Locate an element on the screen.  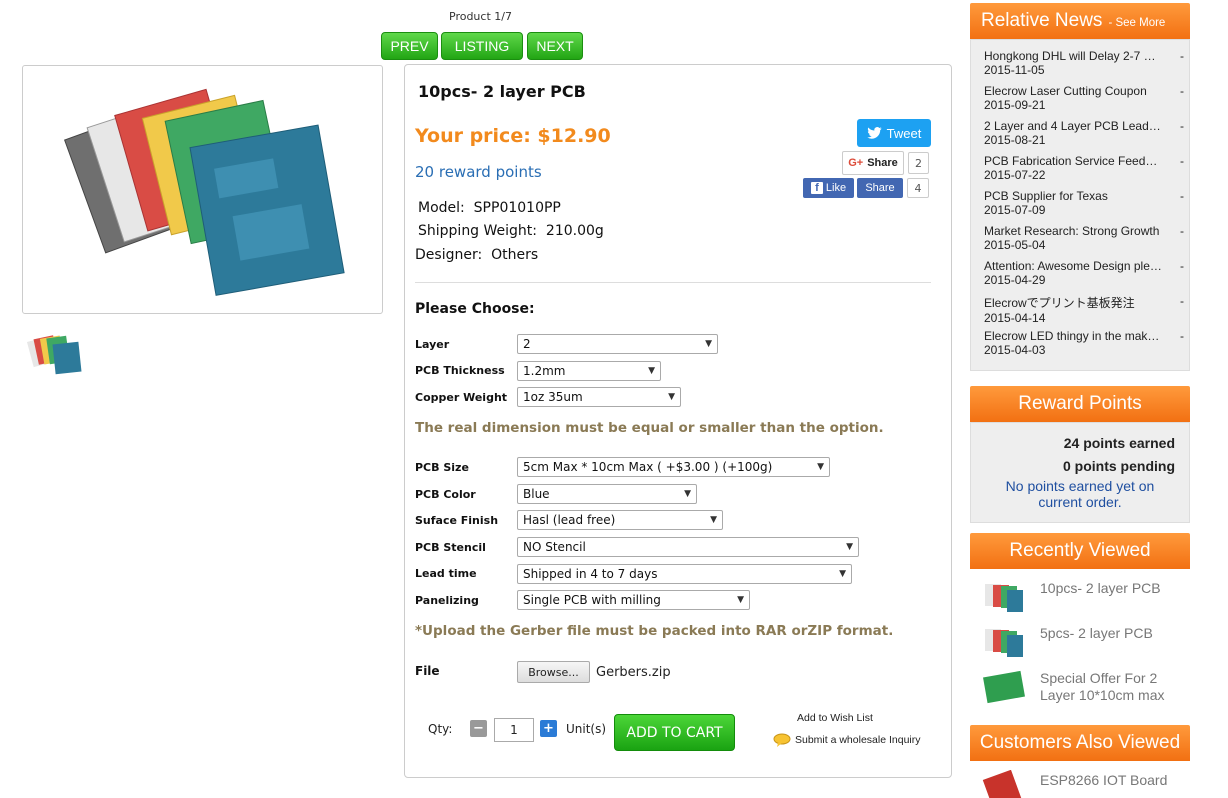
leadtime-label: Lead time is located at coordinates (446, 573).